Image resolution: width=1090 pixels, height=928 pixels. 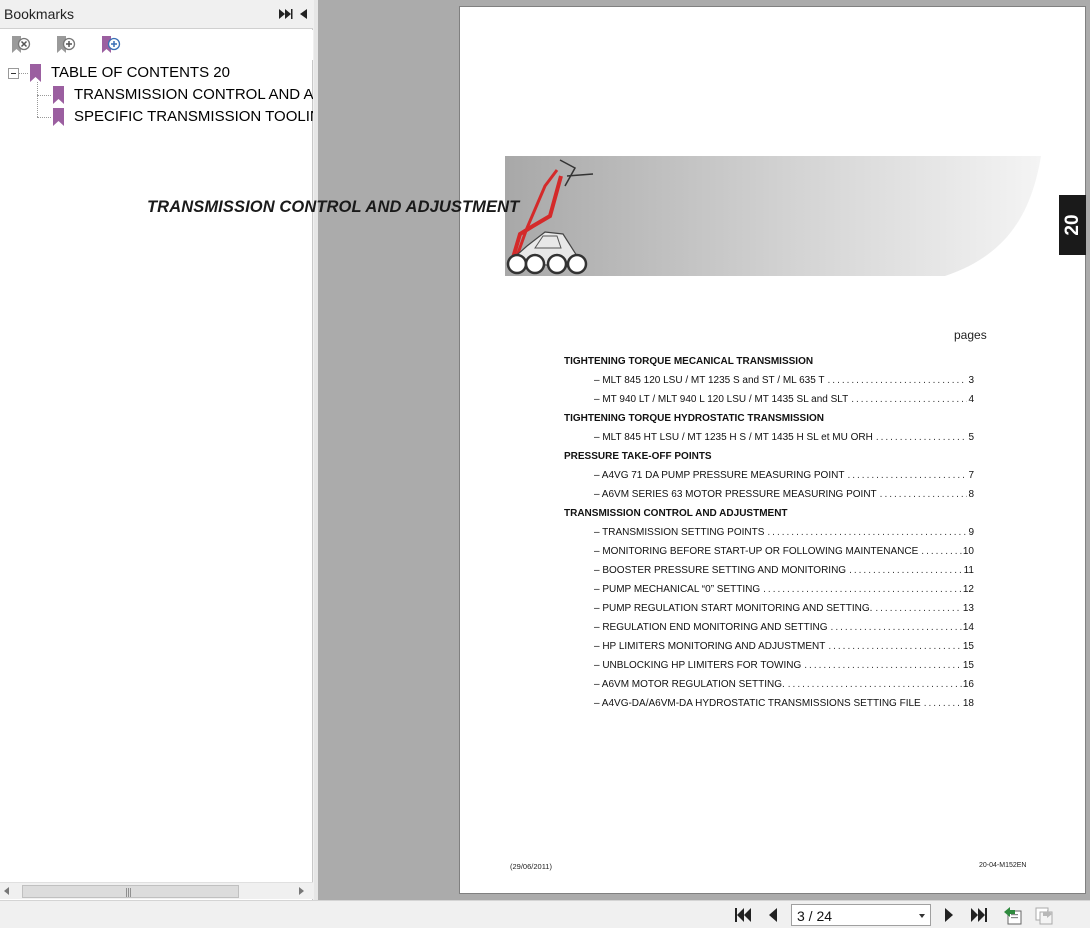 What do you see at coordinates (20, 45) in the screenshot?
I see `delete-bookmark-icon` at bounding box center [20, 45].